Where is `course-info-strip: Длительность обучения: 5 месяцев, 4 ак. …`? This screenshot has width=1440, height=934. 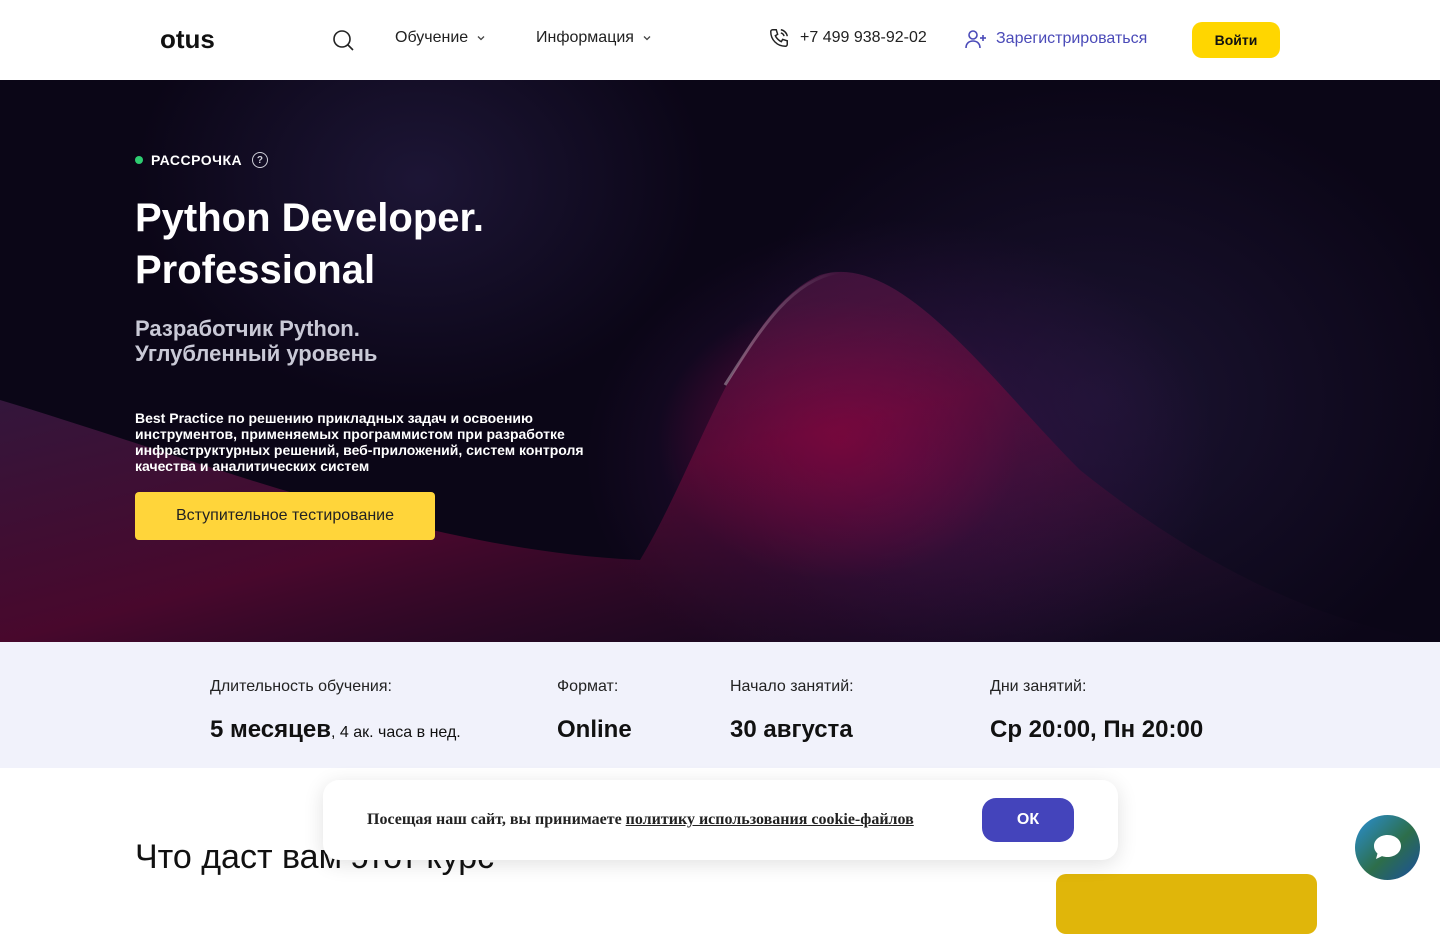 course-info-strip: Длительность обучения: 5 месяцев, 4 ак. … is located at coordinates (720, 705).